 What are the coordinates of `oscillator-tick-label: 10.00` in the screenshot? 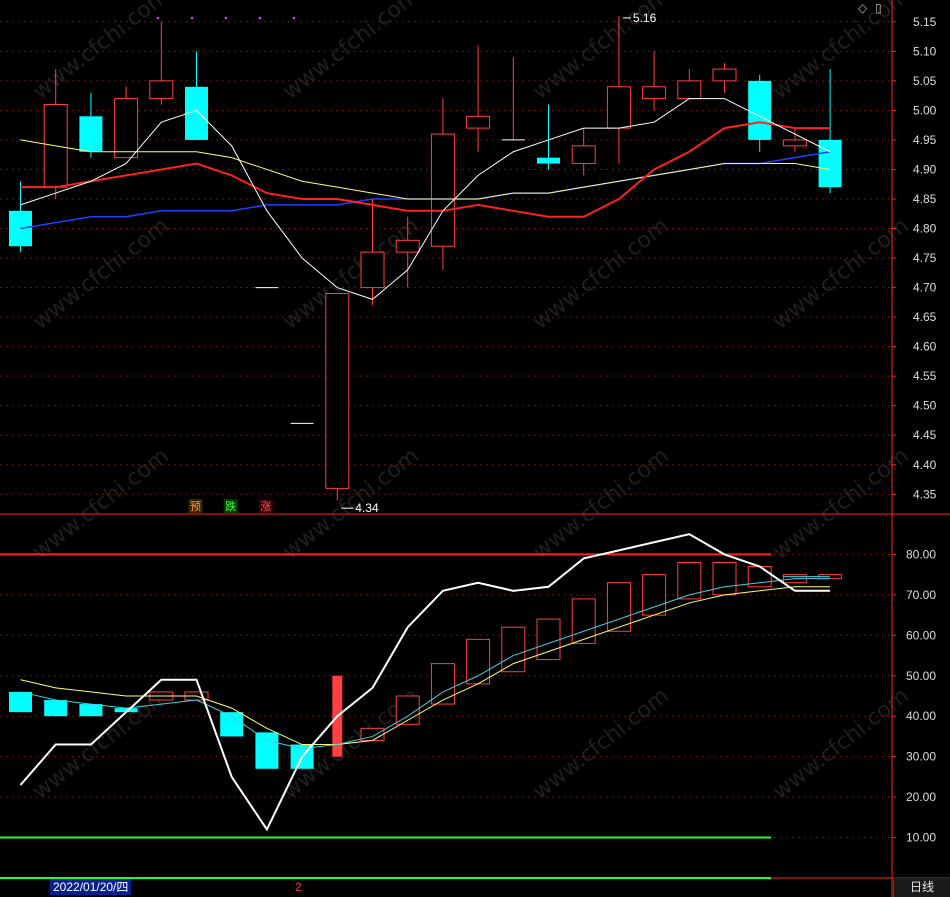 It's located at (921, 838).